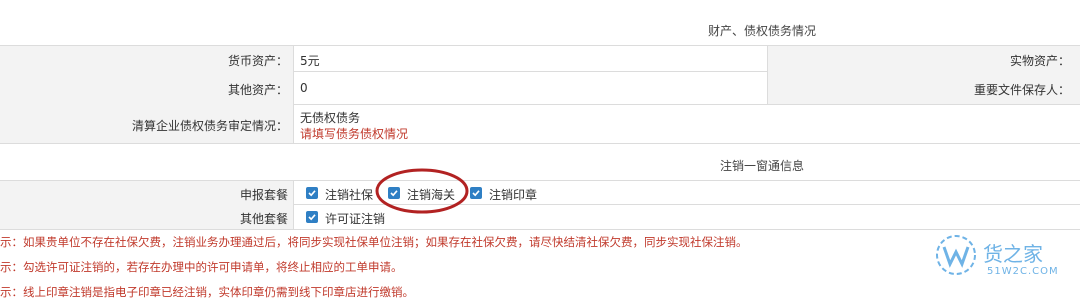  I want to click on debt-review-label: 清算企业债权债务审定情况：, so click(209, 126).